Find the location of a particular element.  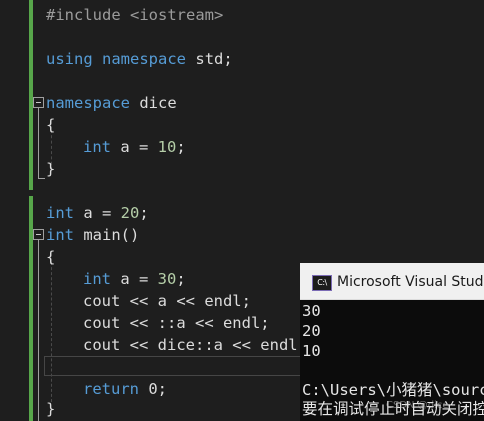

console-output-line: 30 is located at coordinates (311, 311).